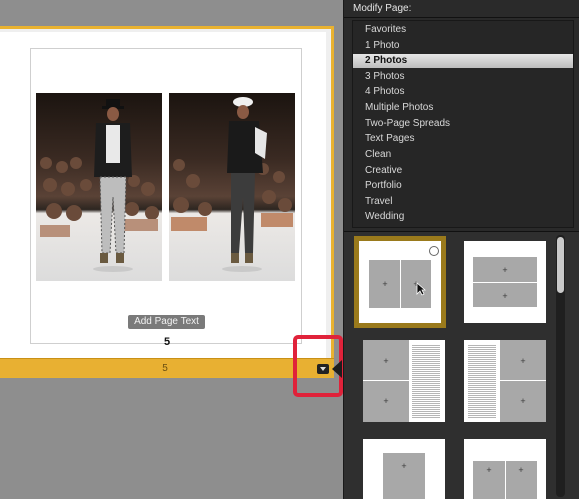 This screenshot has width=579, height=499. I want to click on add-page-text-button: Add Page Text, so click(166, 322).